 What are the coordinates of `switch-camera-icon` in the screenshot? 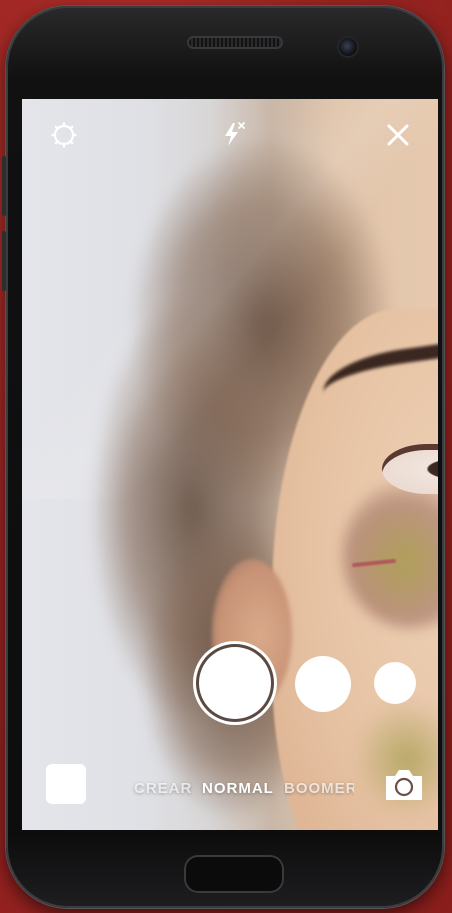 It's located at (404, 785).